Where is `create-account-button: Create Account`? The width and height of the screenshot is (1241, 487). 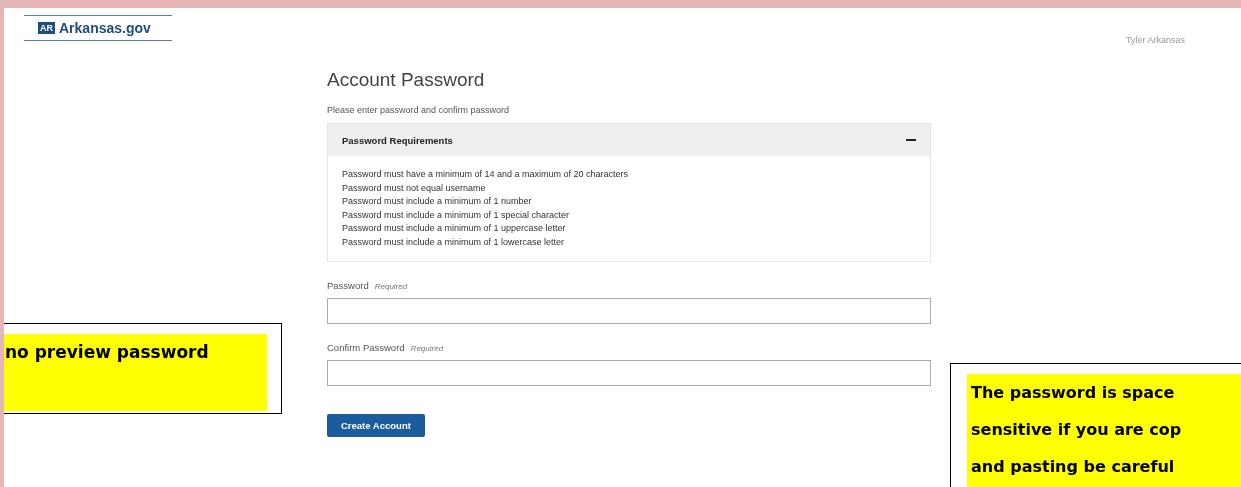 create-account-button: Create Account is located at coordinates (376, 425).